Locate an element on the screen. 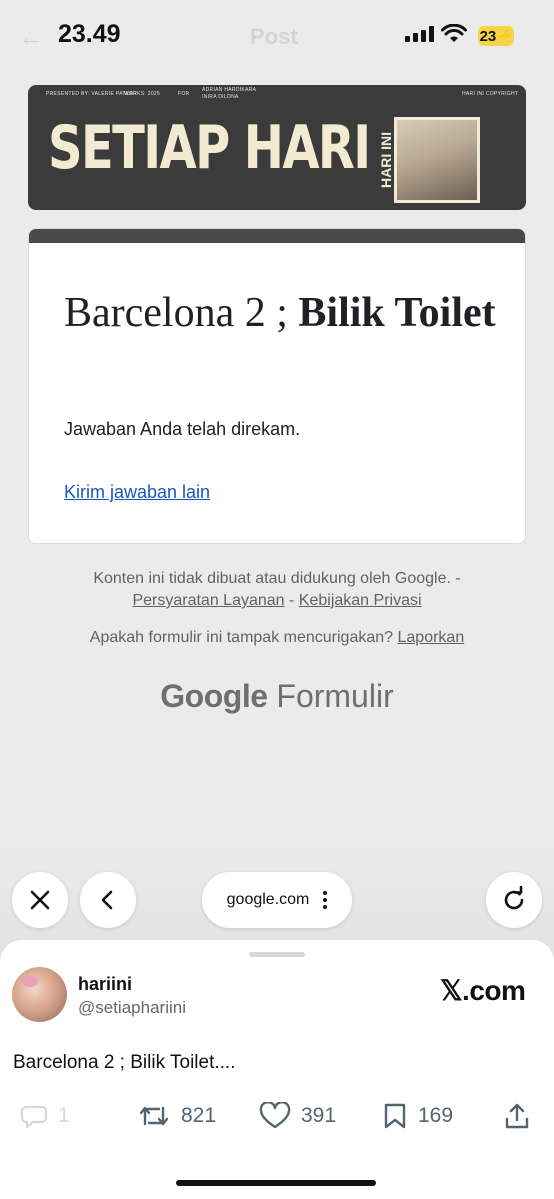  card-accent-bar is located at coordinates (277, 236).